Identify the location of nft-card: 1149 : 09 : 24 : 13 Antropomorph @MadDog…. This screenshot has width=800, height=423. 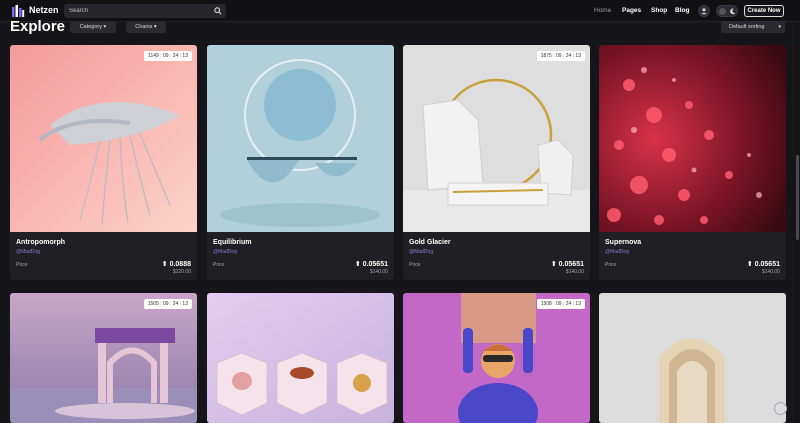
(103, 162).